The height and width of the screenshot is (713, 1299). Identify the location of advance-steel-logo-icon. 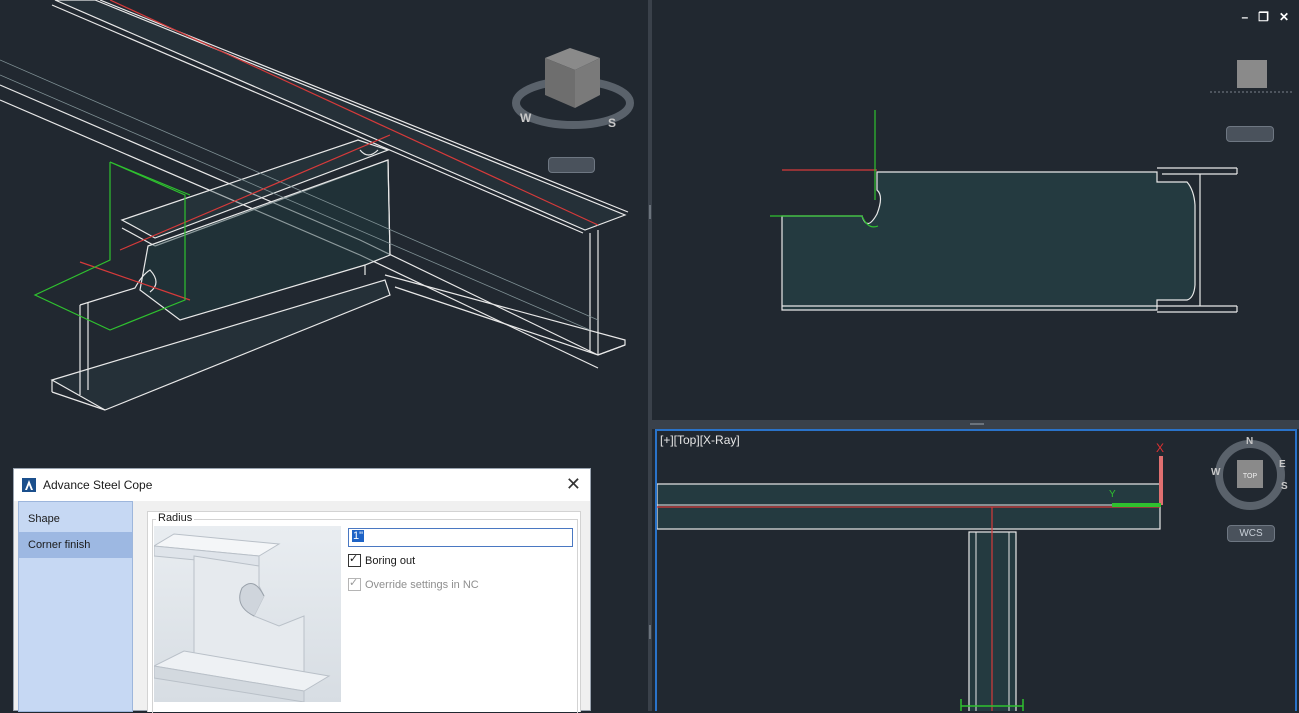
(29, 485).